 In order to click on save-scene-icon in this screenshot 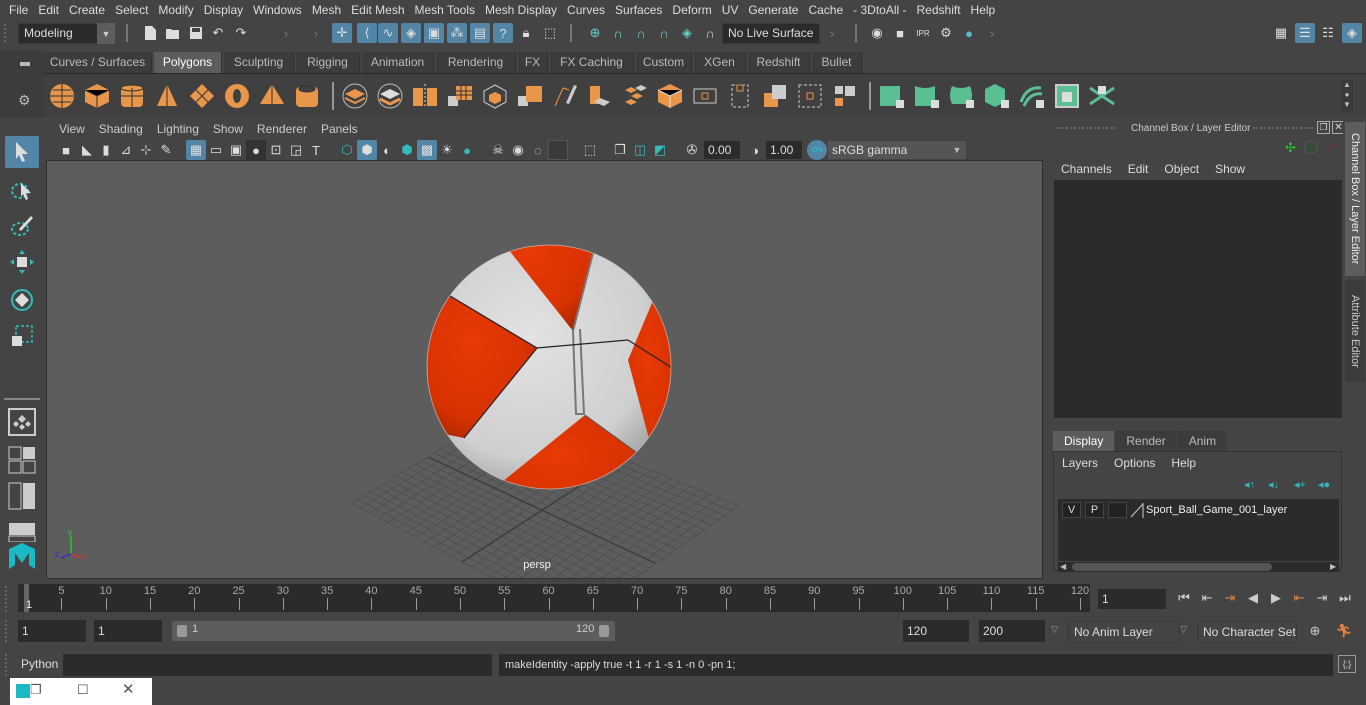, I will do `click(196, 33)`.